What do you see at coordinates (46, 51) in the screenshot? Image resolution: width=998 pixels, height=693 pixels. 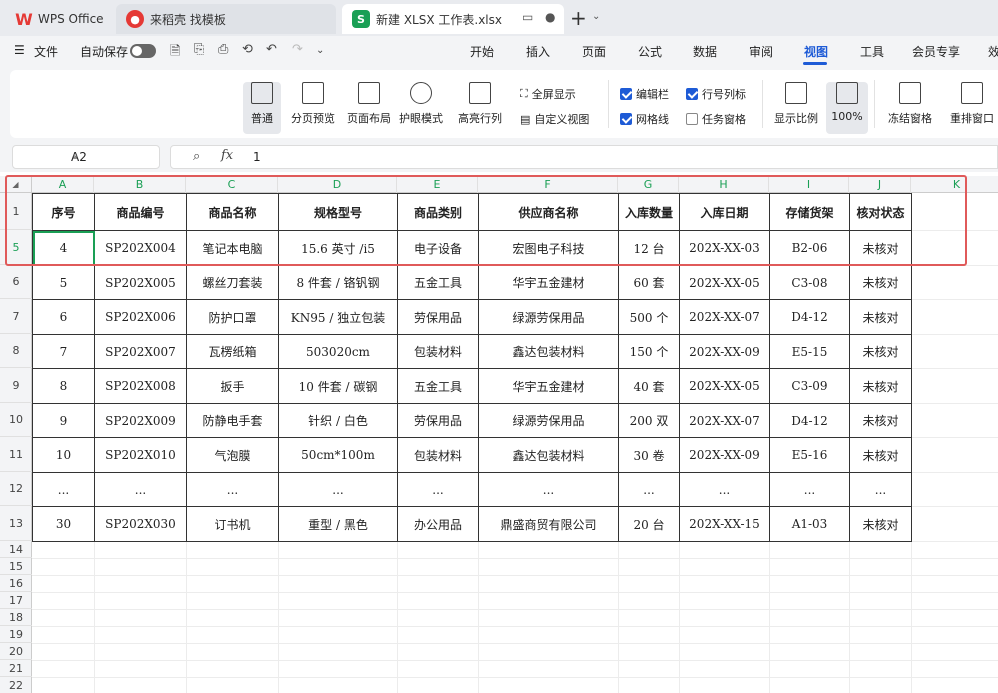 I see `menu-file: 文件` at bounding box center [46, 51].